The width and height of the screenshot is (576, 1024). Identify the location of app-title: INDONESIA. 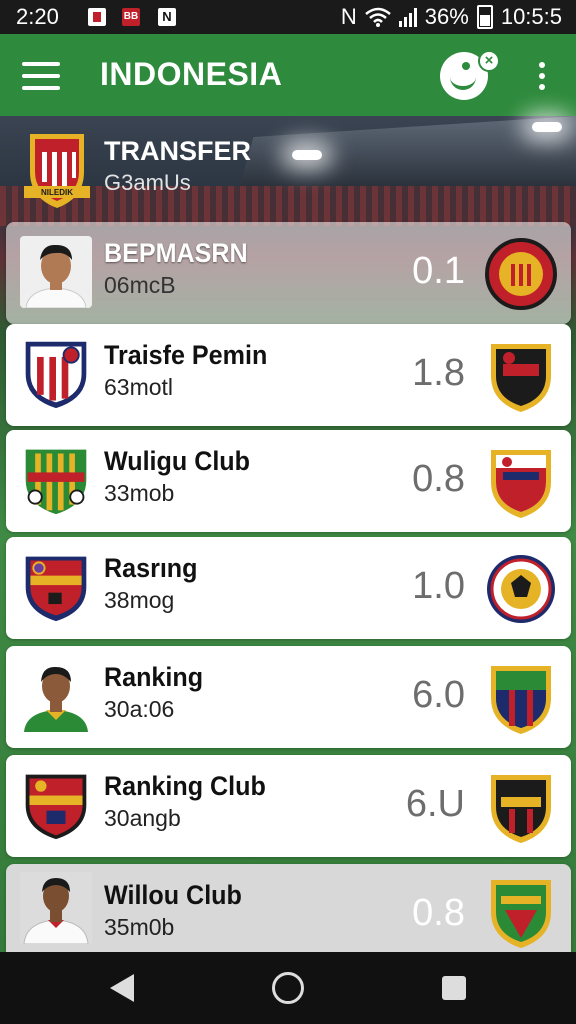
(191, 74).